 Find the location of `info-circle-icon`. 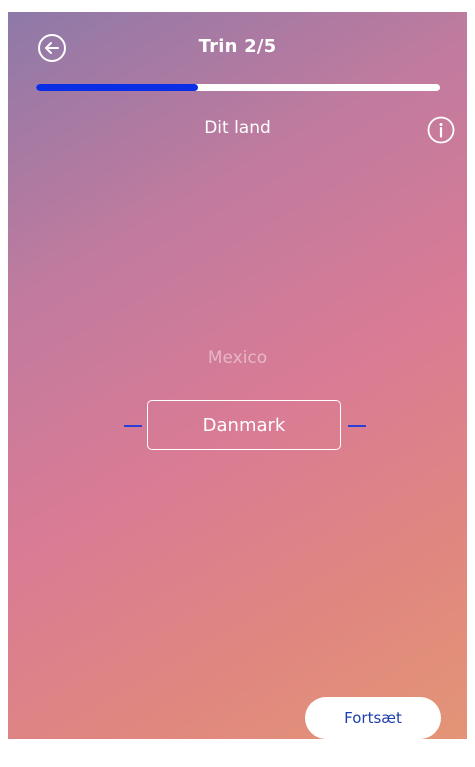

info-circle-icon is located at coordinates (441, 130).